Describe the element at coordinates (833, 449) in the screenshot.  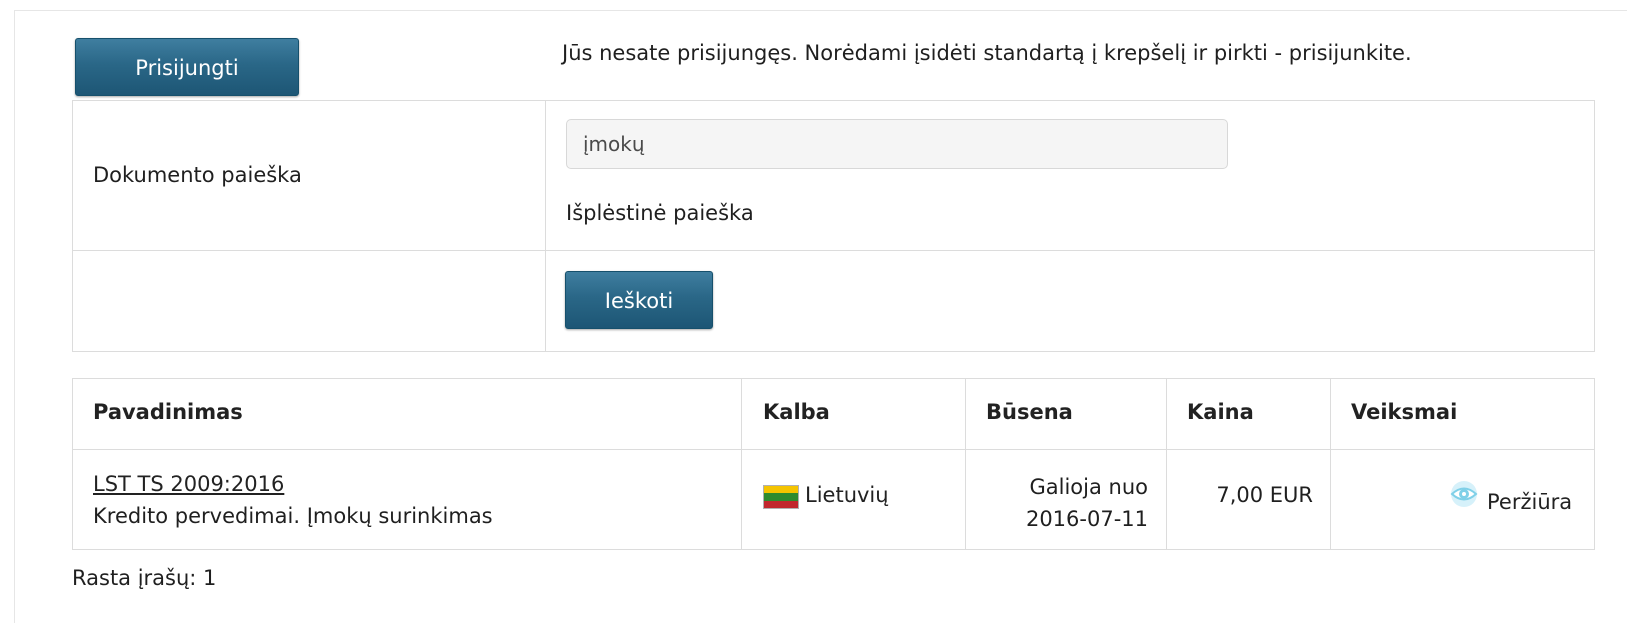
I see `results-header-divider` at that location.